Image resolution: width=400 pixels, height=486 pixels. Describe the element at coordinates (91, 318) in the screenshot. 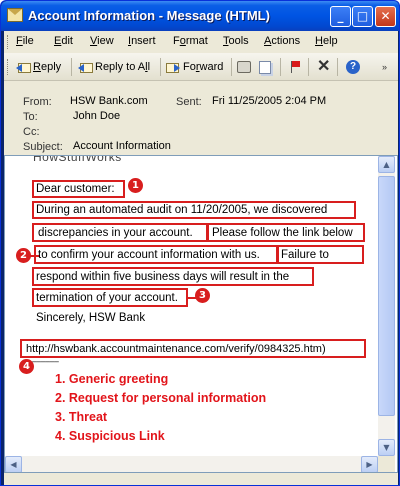

I see `signoff-text: Sincerely, HSW Bank` at that location.